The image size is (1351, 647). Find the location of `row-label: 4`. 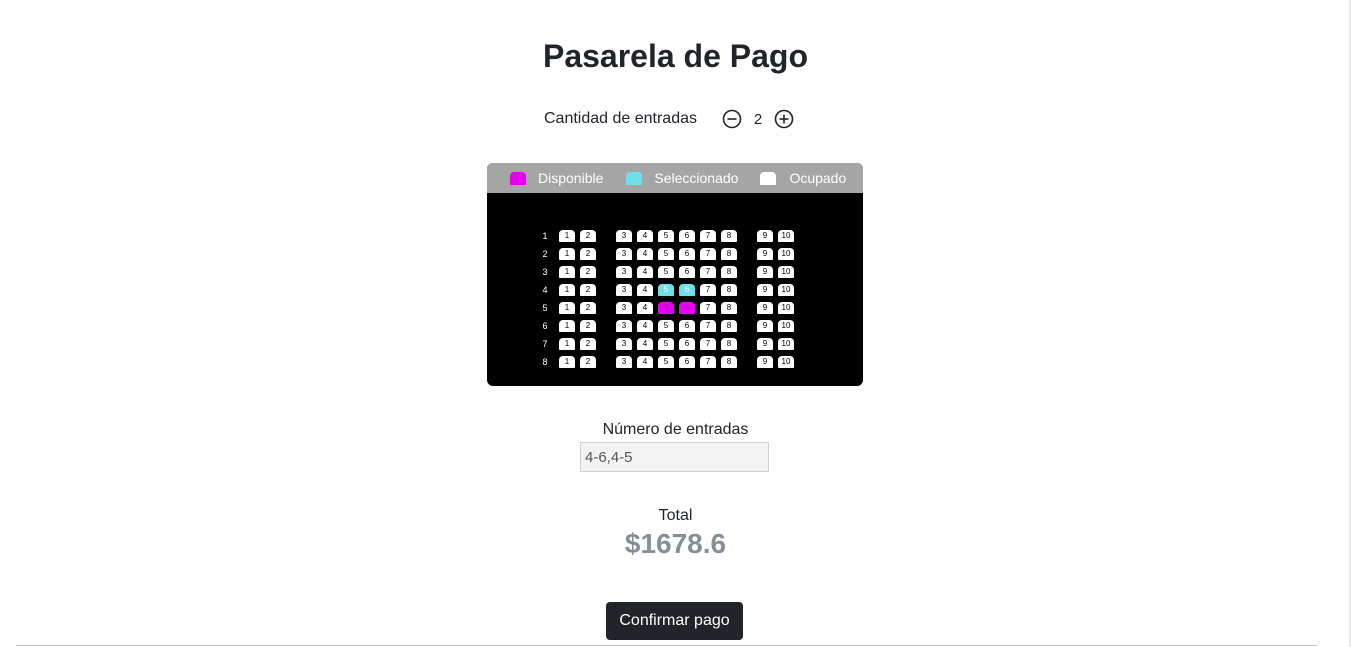

row-label: 4 is located at coordinates (545, 290).